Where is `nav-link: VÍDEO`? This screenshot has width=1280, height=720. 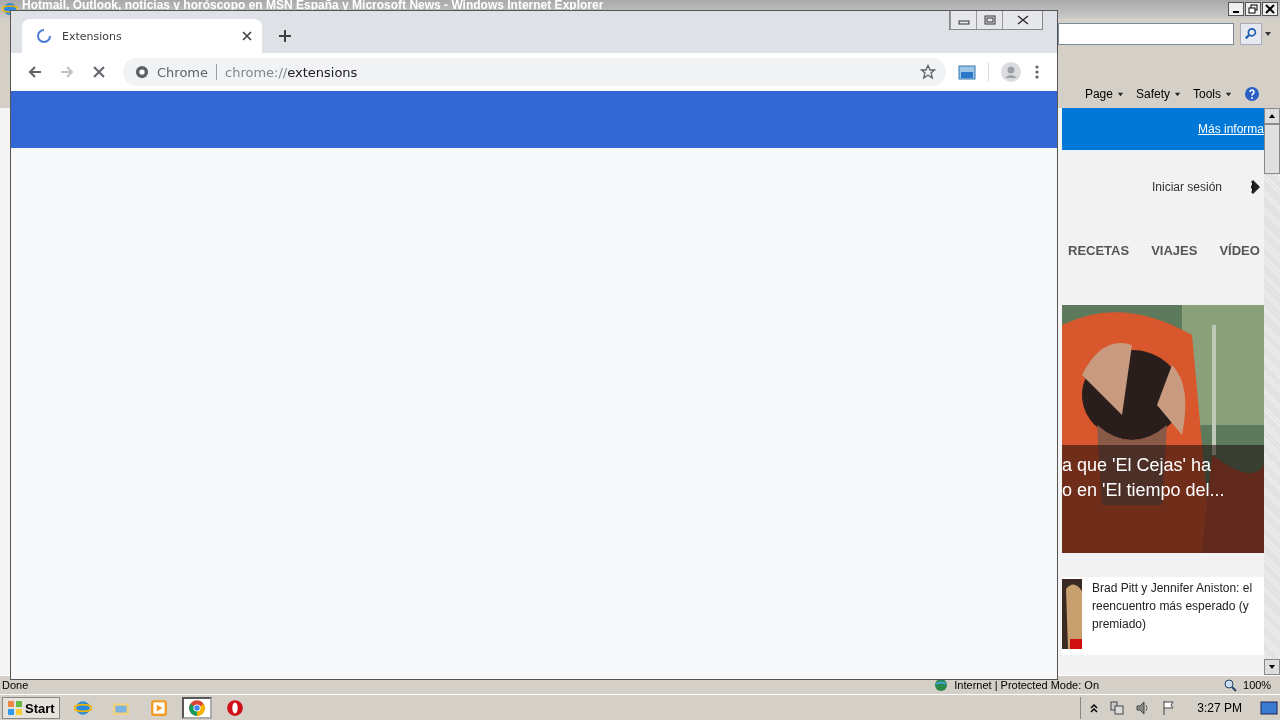 nav-link: VÍDEO is located at coordinates (1239, 250).